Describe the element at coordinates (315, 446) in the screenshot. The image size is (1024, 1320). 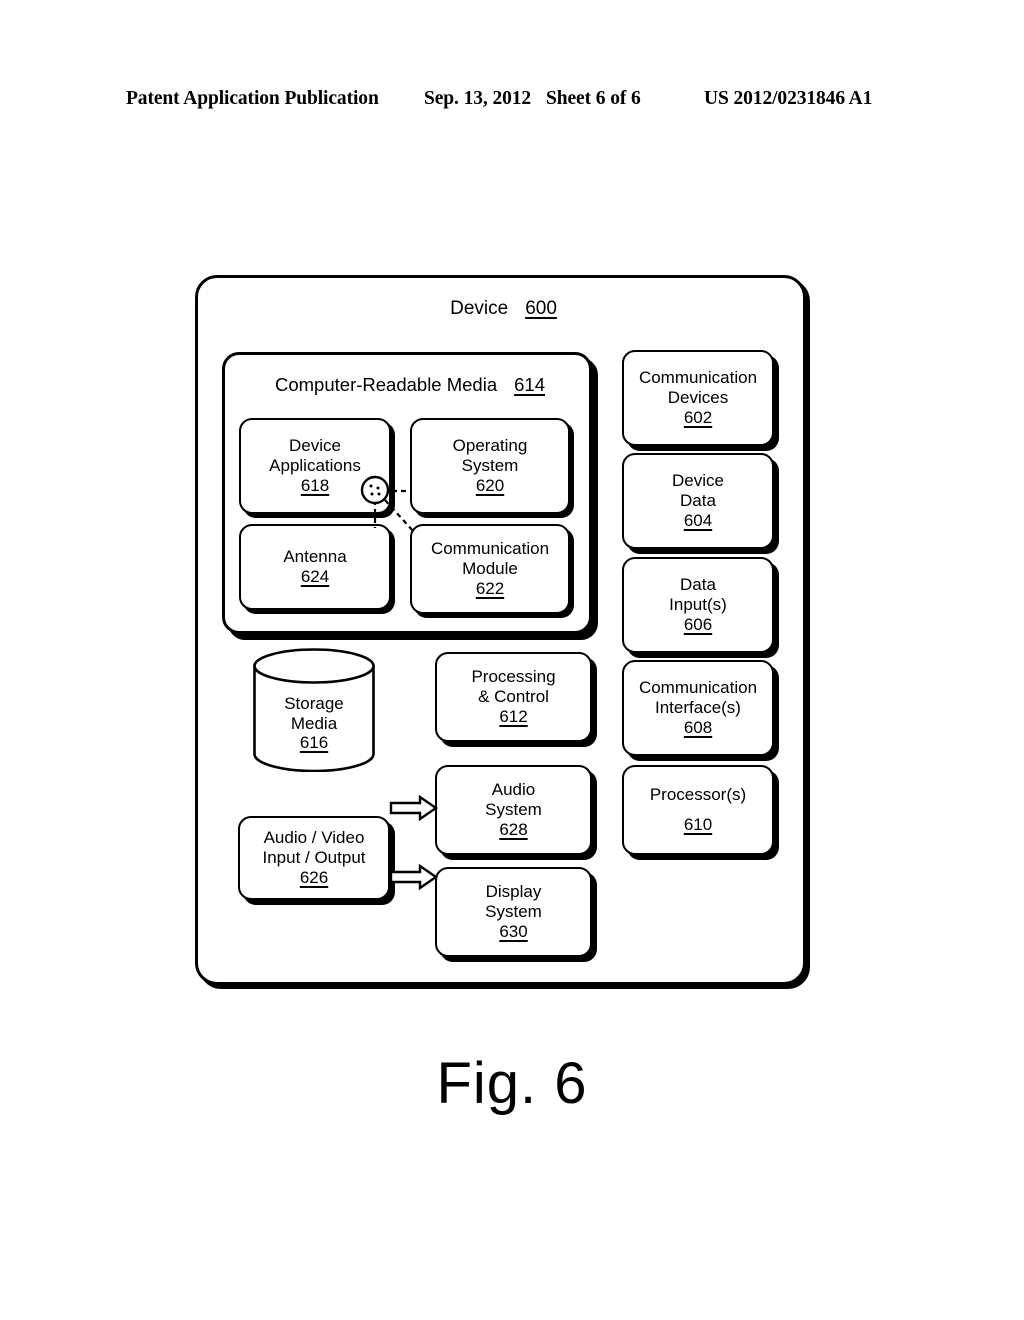
I see `device-applications-label-0: Device` at that location.